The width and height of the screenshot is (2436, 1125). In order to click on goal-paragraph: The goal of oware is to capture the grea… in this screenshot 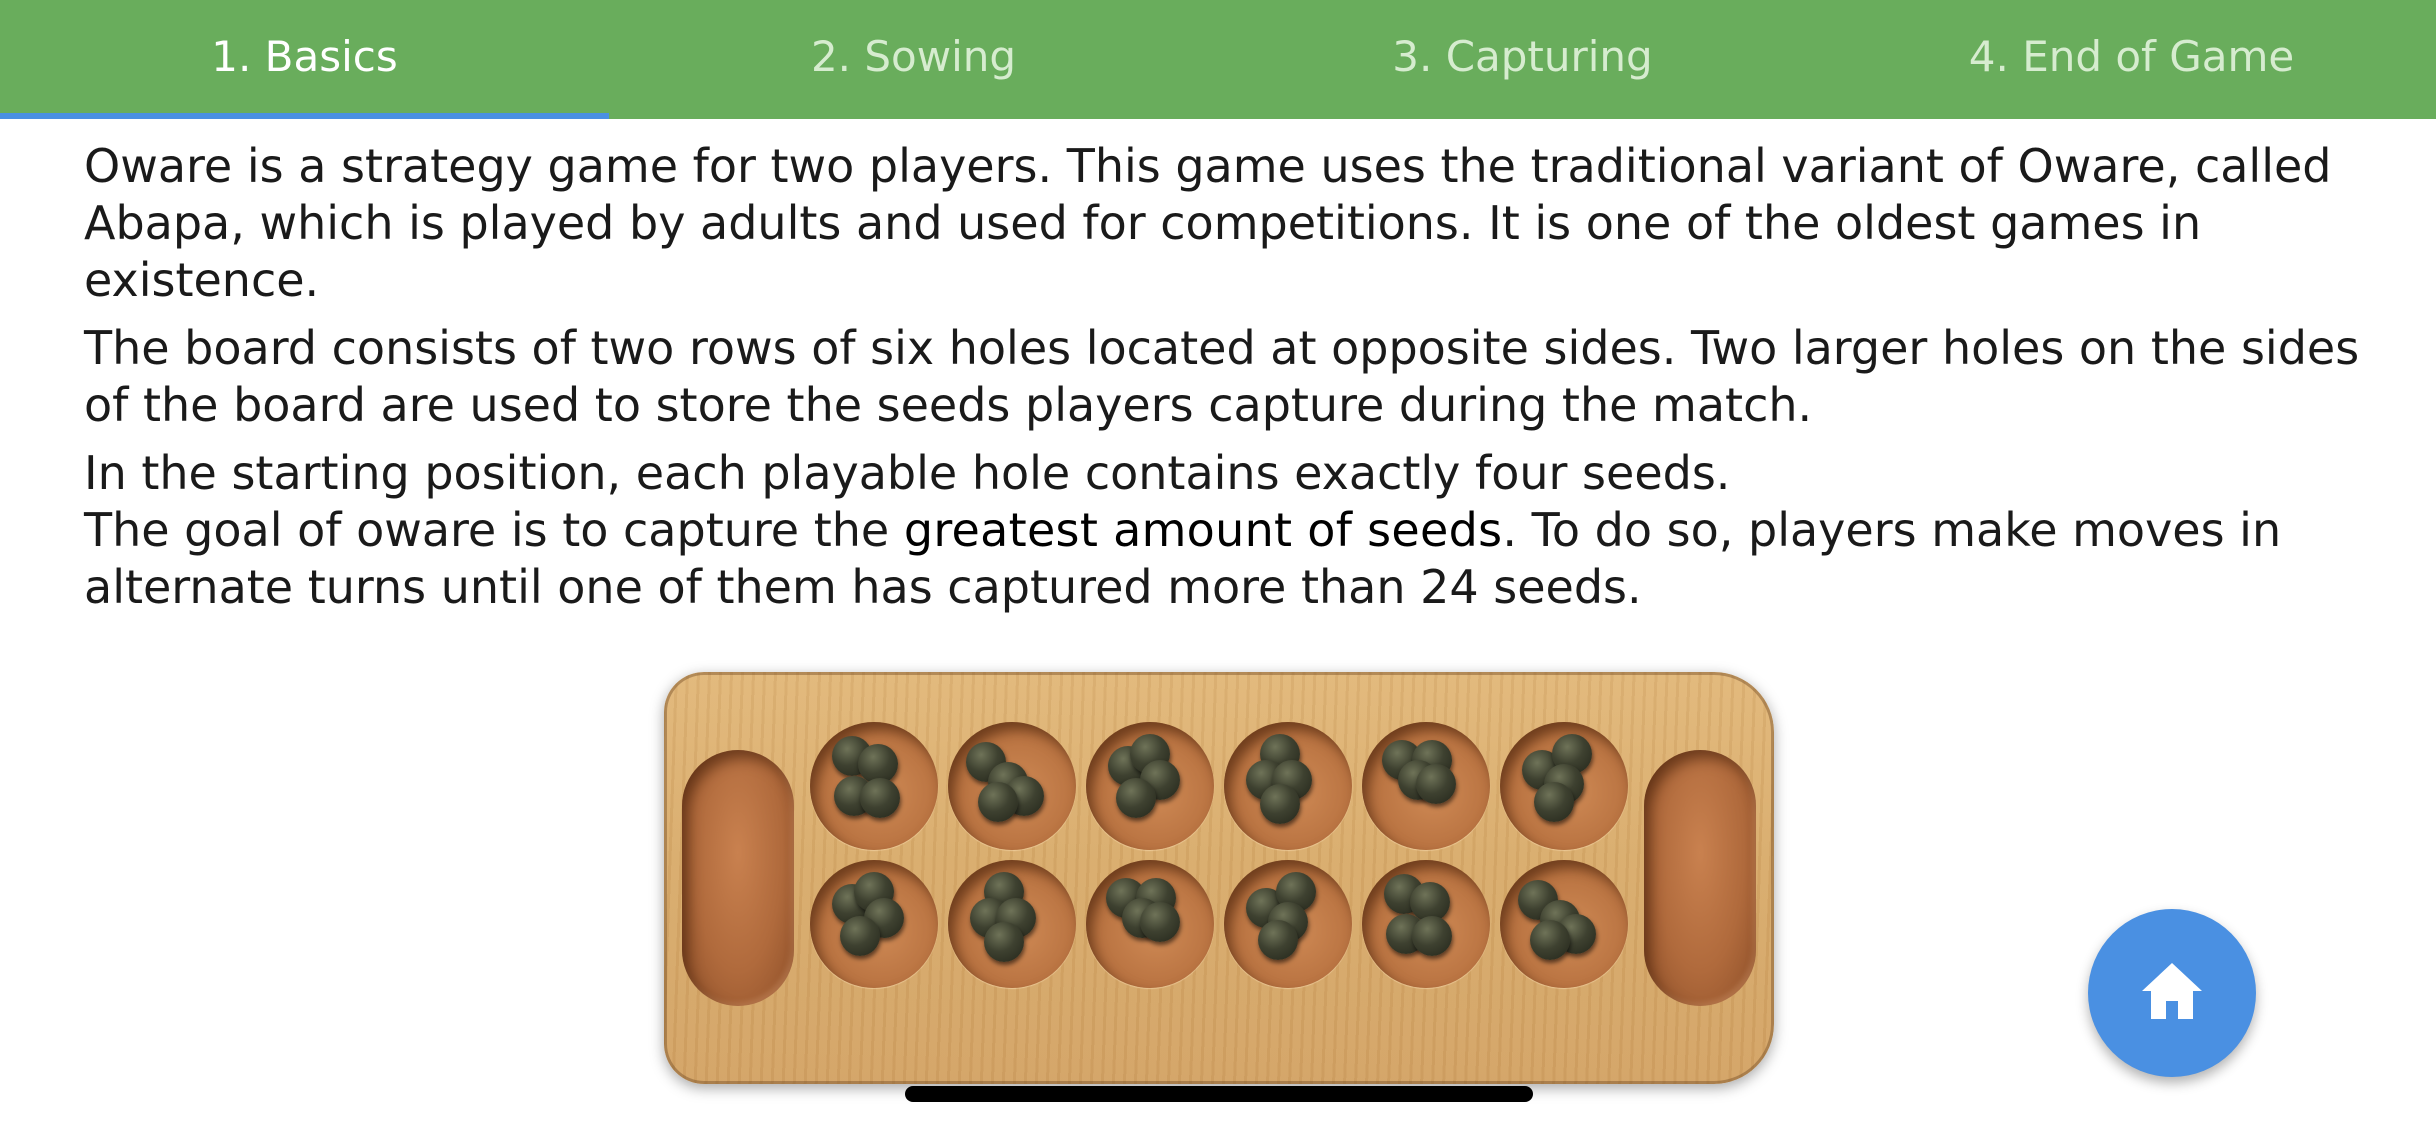, I will do `click(1234, 559)`.